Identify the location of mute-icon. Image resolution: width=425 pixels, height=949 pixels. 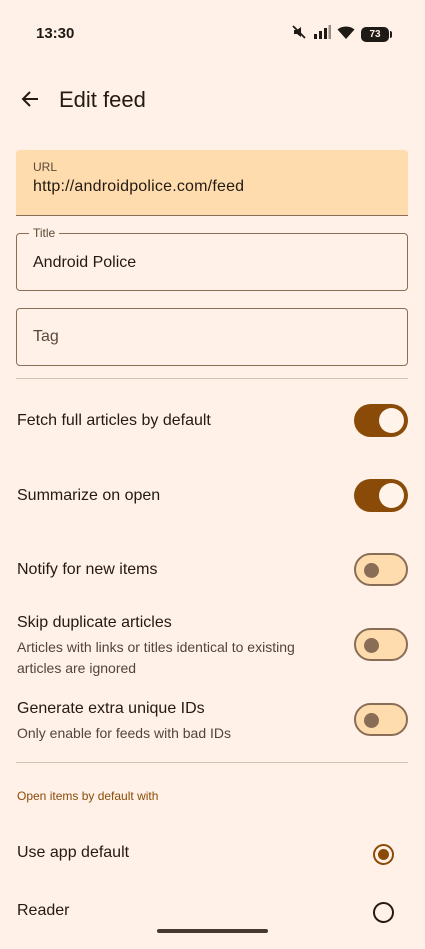
(299, 34).